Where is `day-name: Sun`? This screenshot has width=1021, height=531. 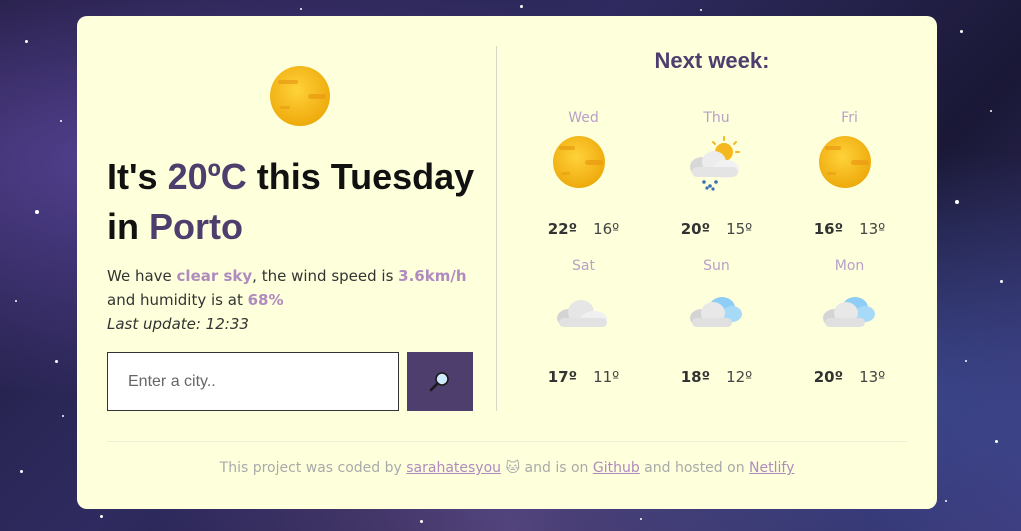
day-name: Sun is located at coordinates (716, 266).